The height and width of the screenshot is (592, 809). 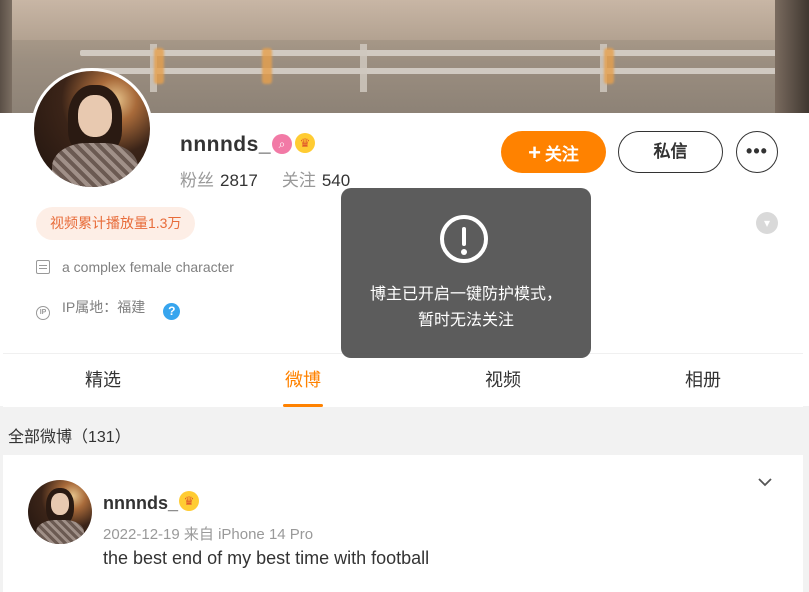 I want to click on warning-icon, so click(x=464, y=239).